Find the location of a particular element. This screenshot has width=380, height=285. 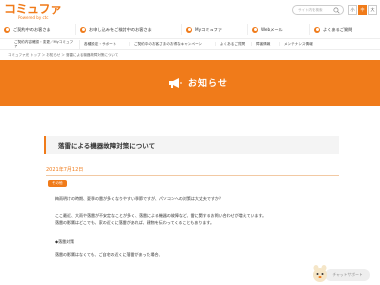

nav-faq: よくあるご質問 is located at coordinates (345, 29).